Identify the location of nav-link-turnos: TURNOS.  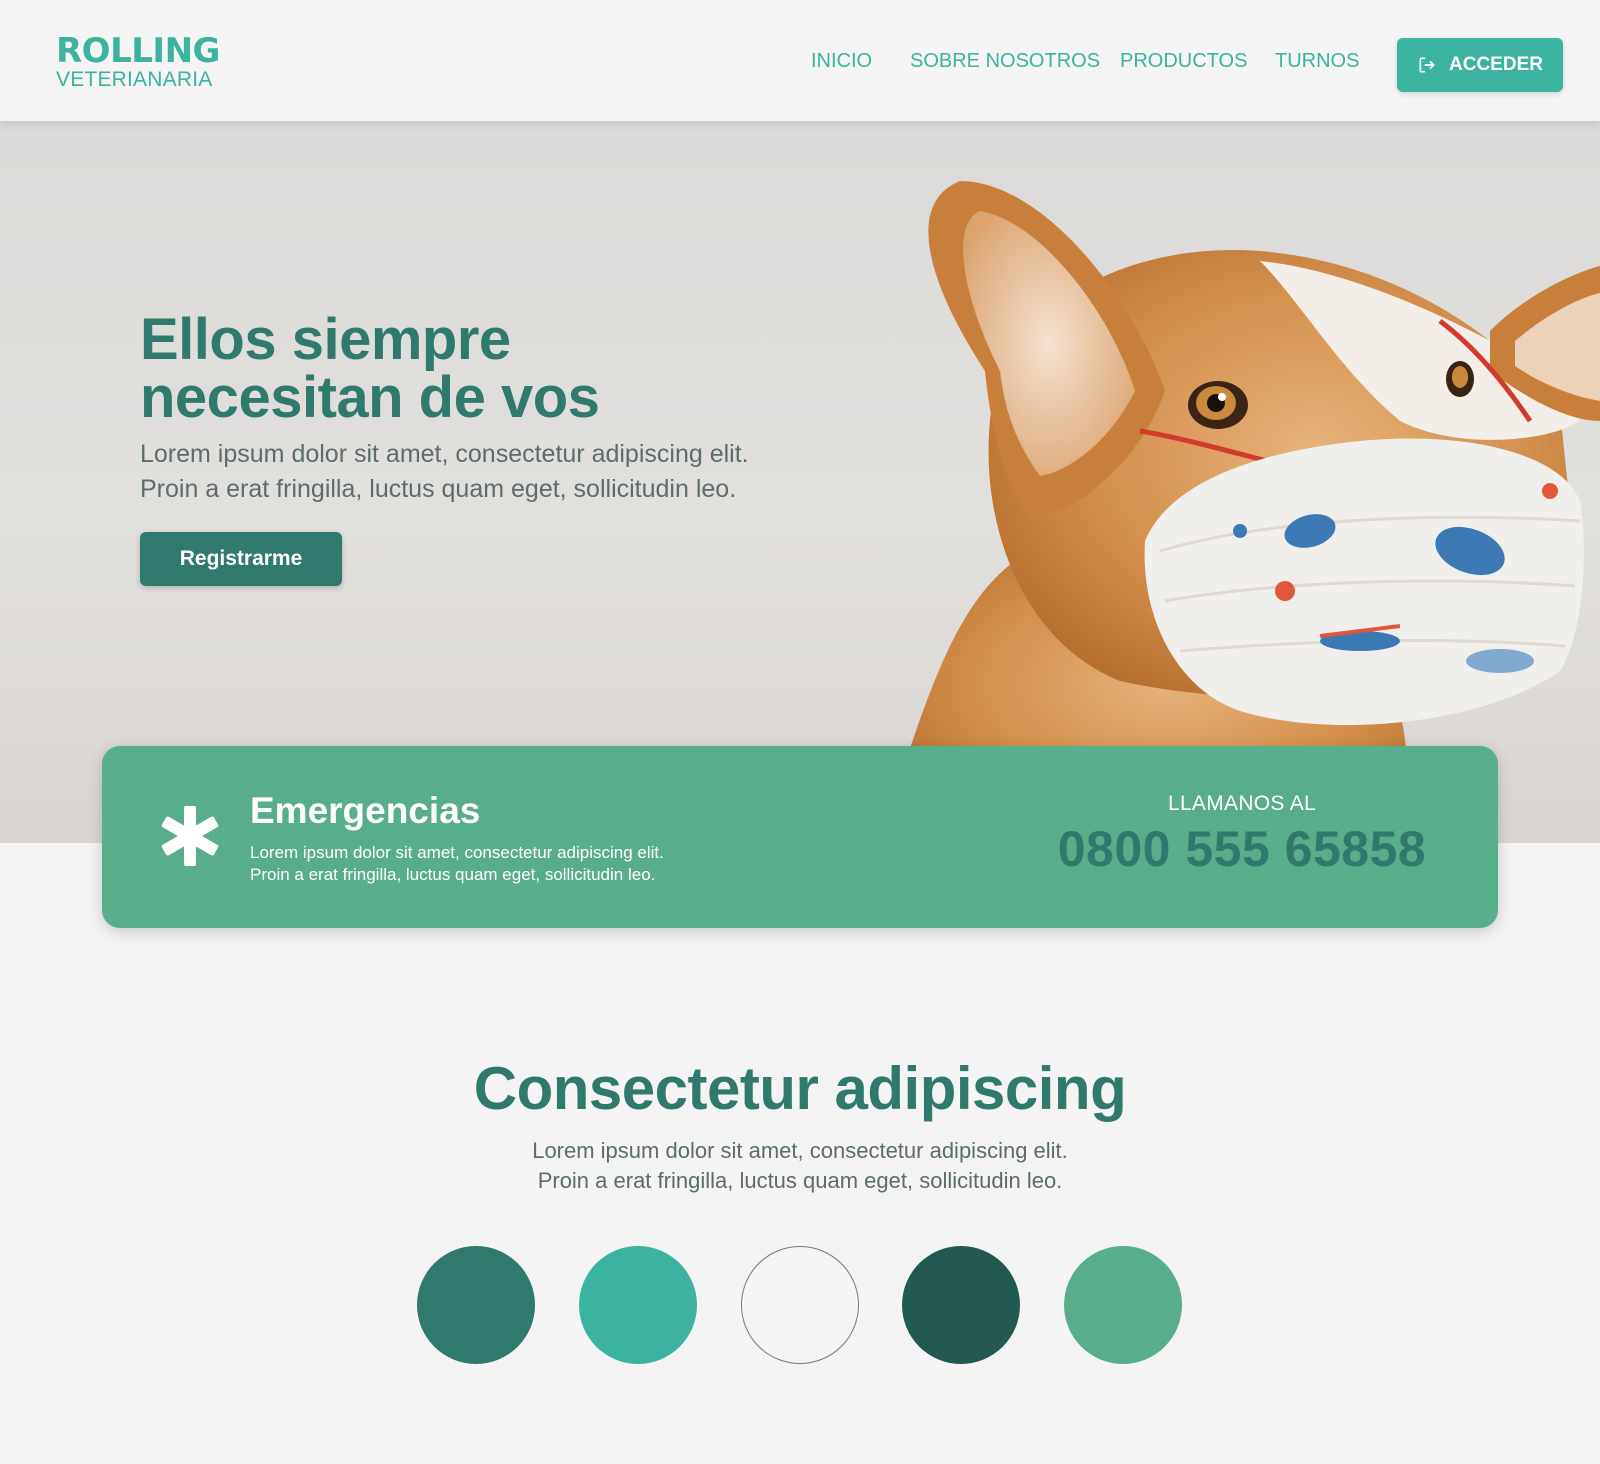
(1317, 61).